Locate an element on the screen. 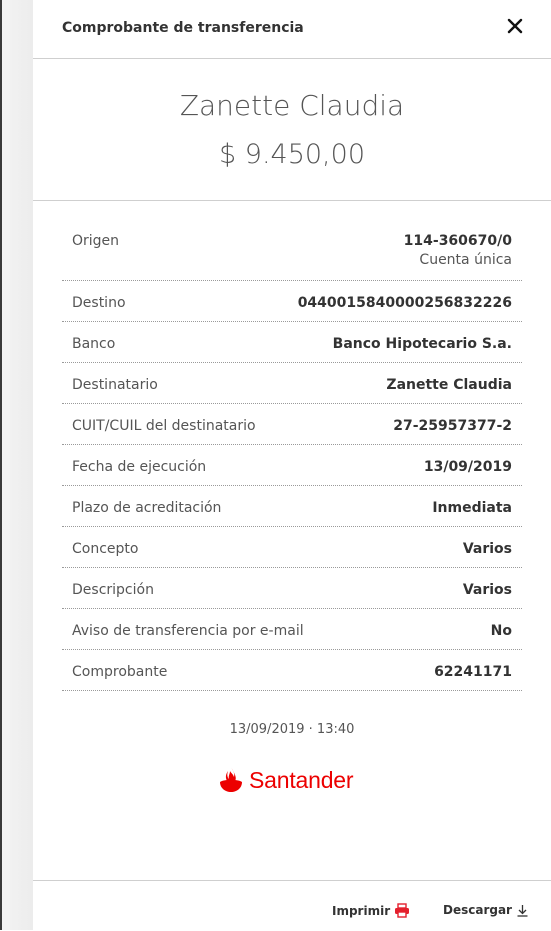 The width and height of the screenshot is (551, 931). santander-logo: Santander is located at coordinates (286, 780).